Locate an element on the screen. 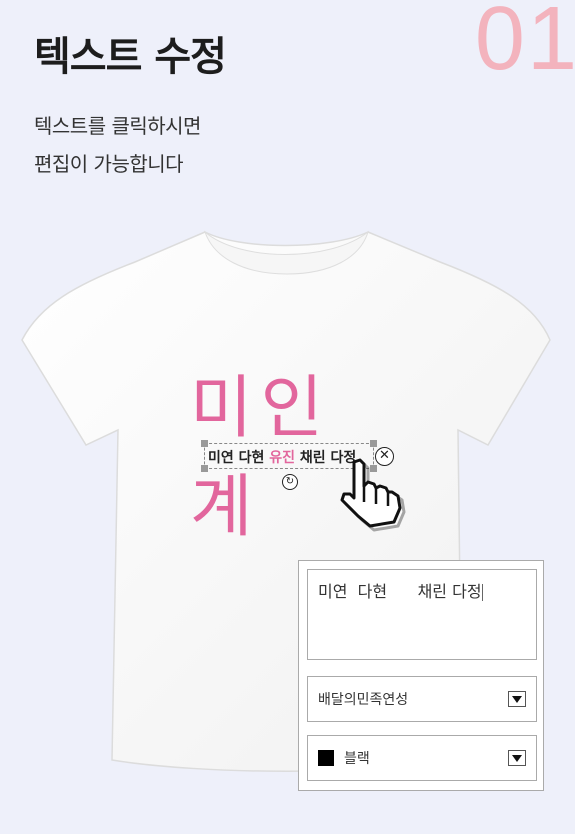  edit-panel: 미연 다현 채린 다정 배달의민족연성 블랙 is located at coordinates (421, 675).